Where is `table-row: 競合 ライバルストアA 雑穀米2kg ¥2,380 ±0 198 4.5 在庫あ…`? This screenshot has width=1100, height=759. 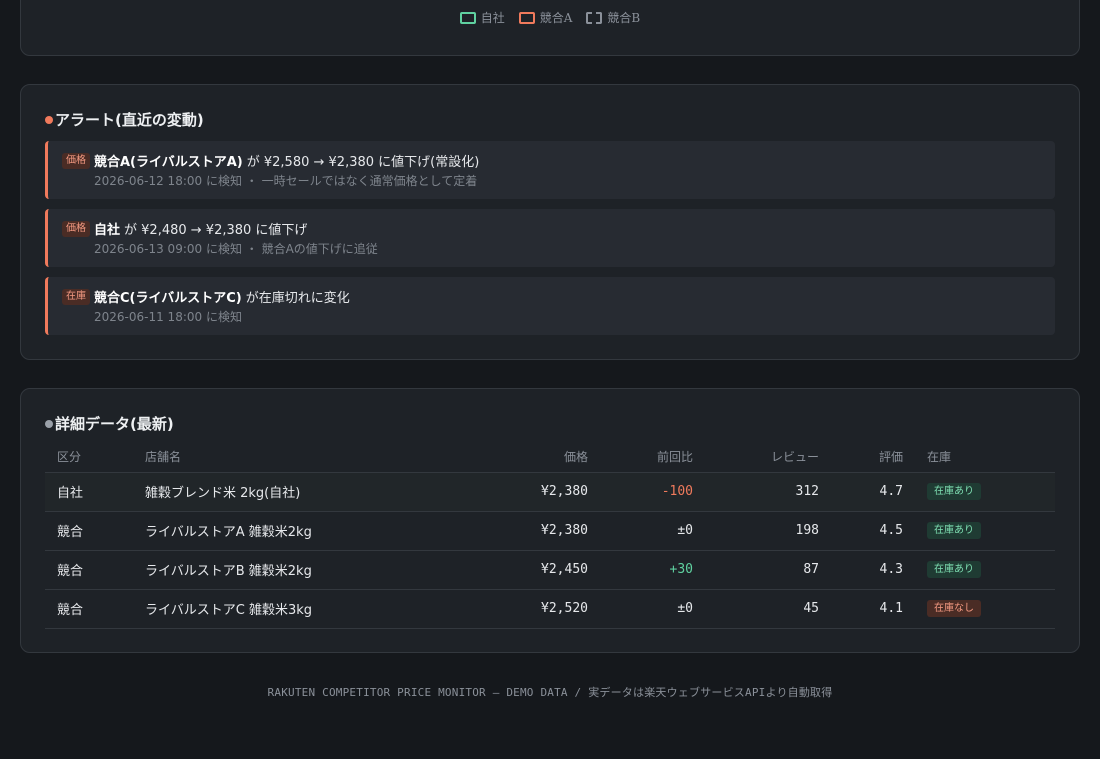
table-row: 競合 ライバルストアA 雑穀米2kg ¥2,380 ±0 198 4.5 在庫あ… is located at coordinates (550, 531).